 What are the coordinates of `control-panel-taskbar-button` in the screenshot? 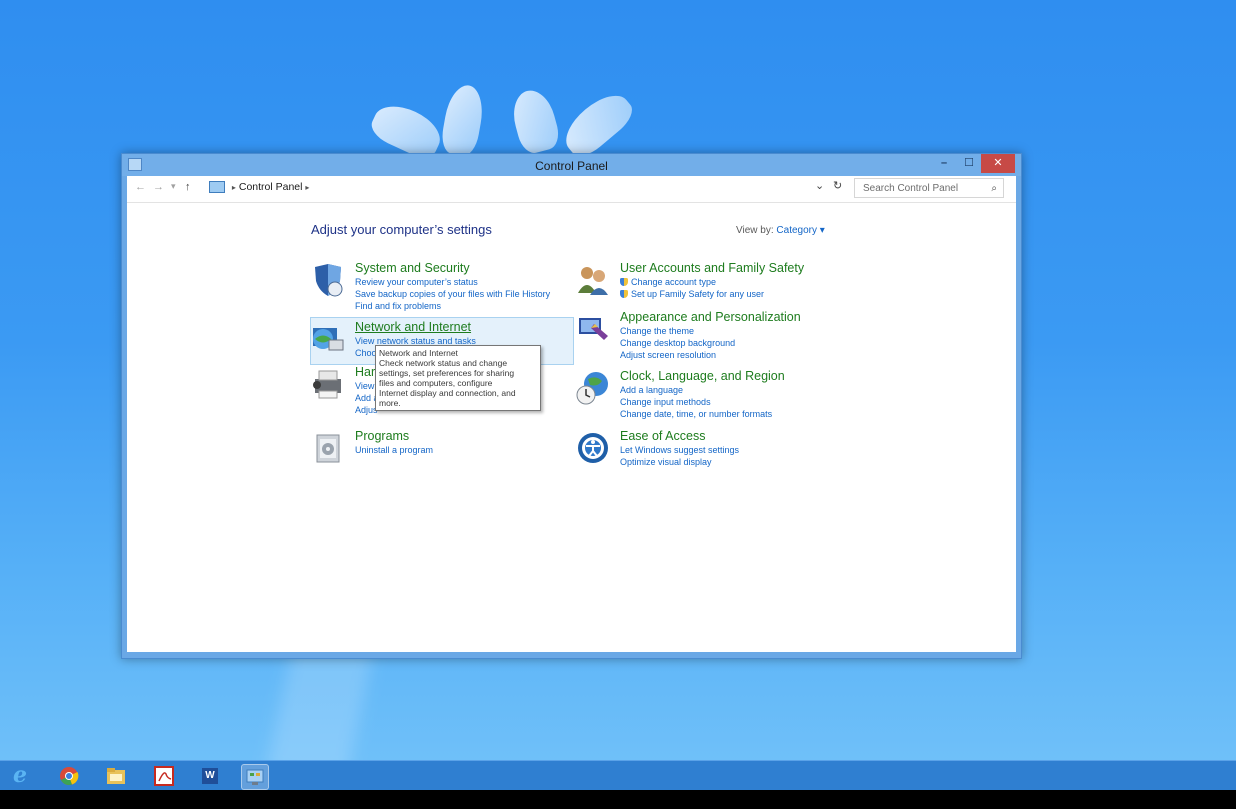 It's located at (255, 777).